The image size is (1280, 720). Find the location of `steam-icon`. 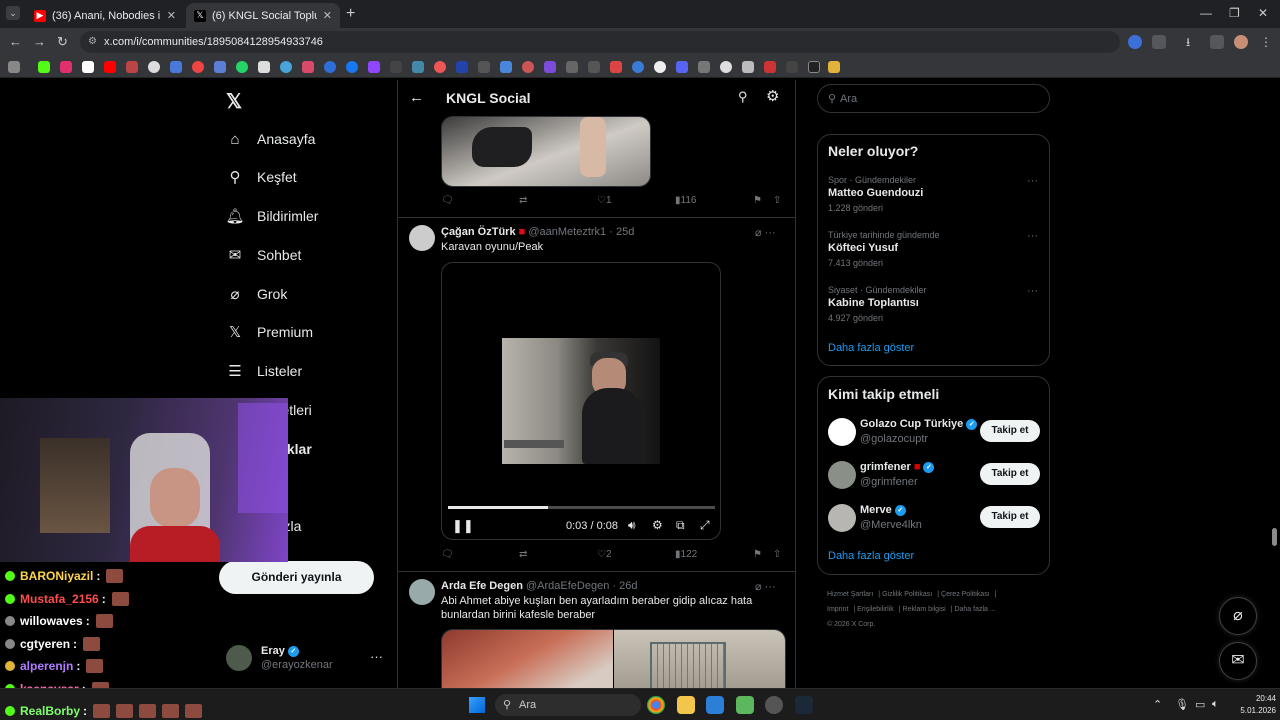

steam-icon is located at coordinates (804, 705).